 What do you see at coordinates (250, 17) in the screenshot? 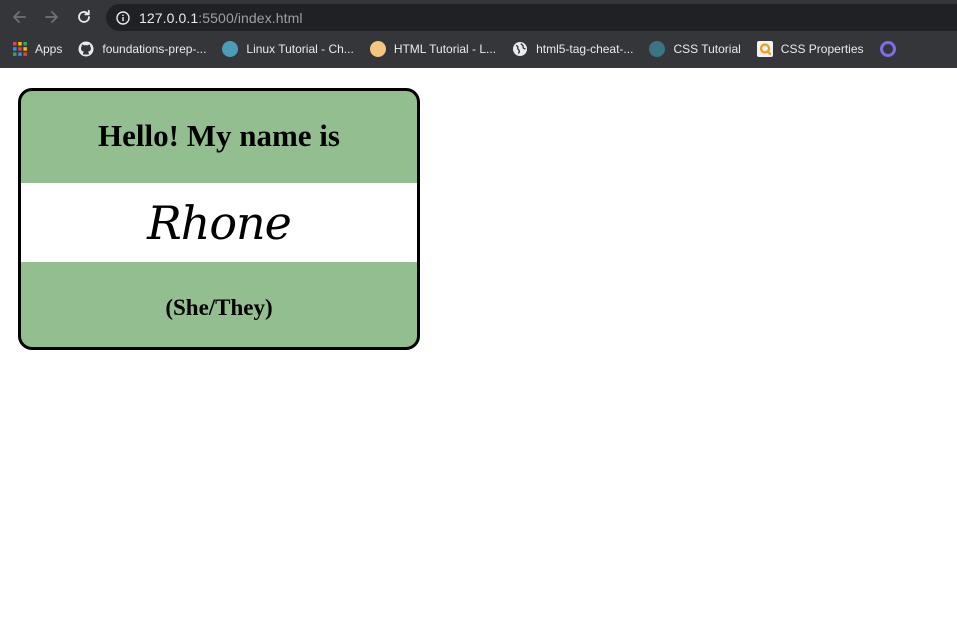
I see `url-path: :5500/index.html` at bounding box center [250, 17].